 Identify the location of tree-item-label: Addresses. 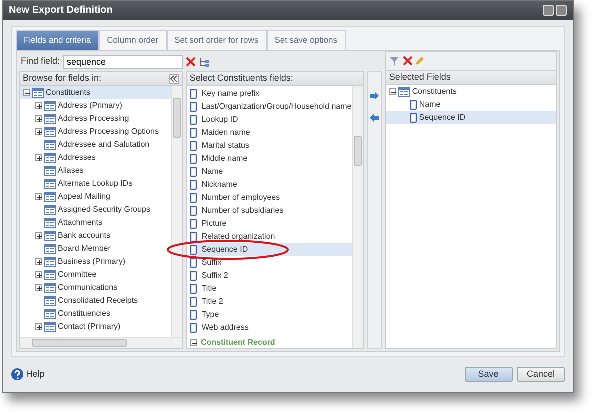
(77, 158).